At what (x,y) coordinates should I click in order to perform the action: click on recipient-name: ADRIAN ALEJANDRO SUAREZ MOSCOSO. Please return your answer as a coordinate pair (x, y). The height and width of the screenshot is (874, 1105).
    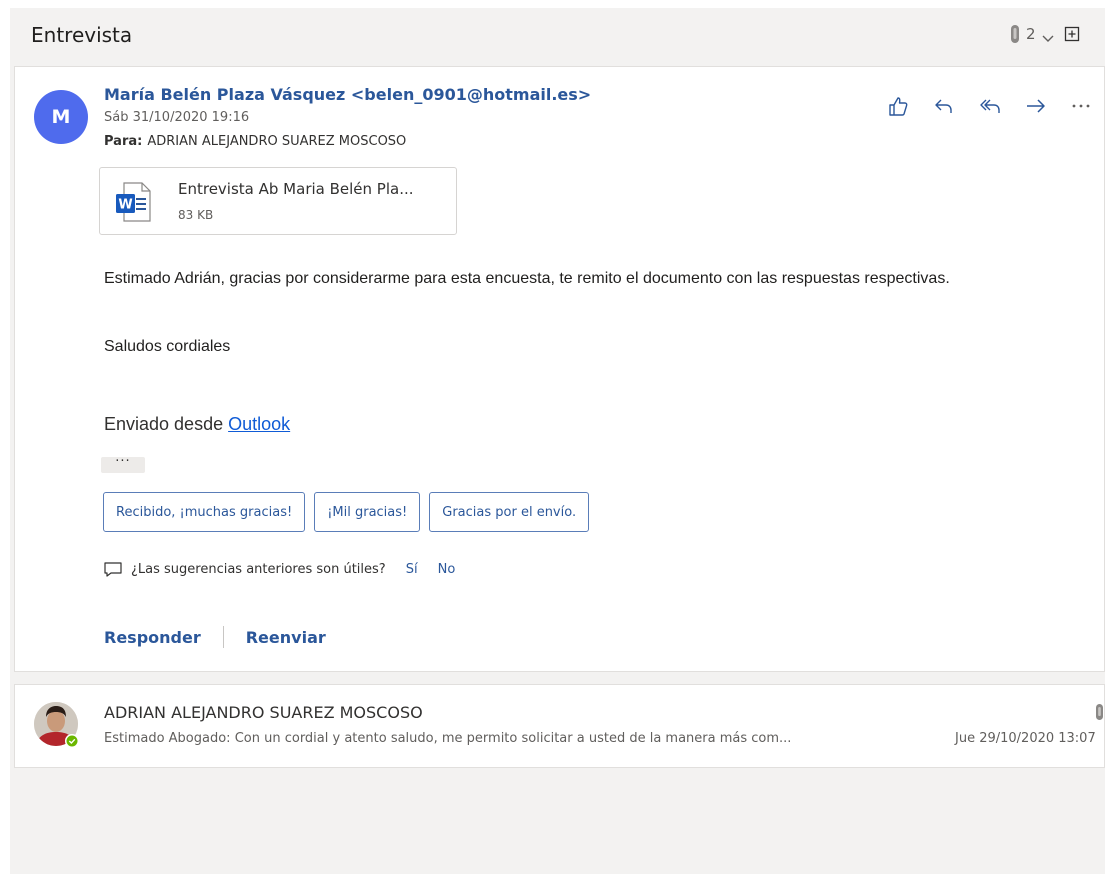
    Looking at the image, I should click on (276, 141).